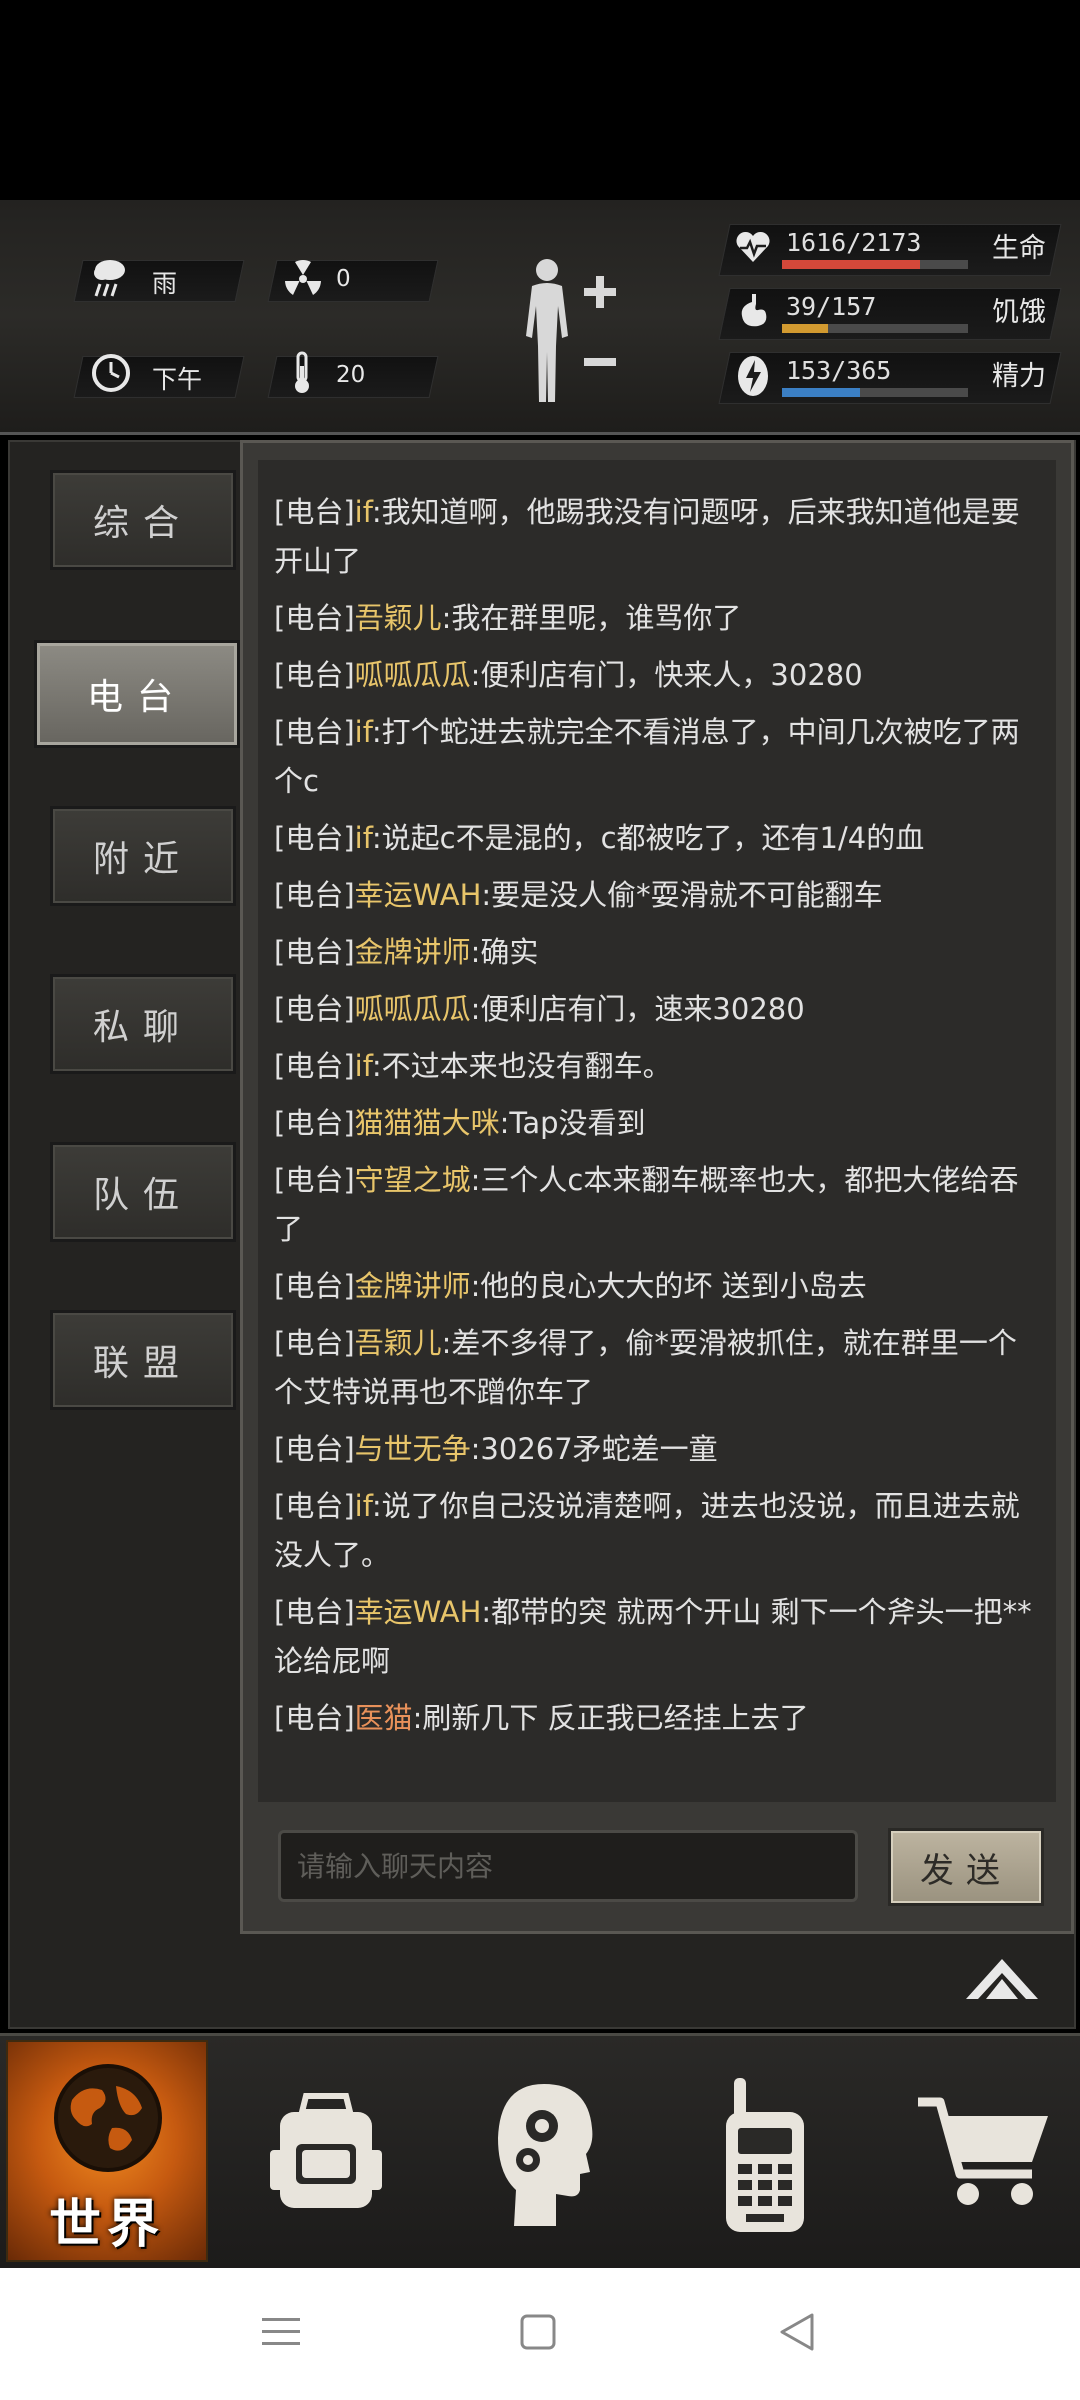 This screenshot has height=2400, width=1080. What do you see at coordinates (854, 242) in the screenshot?
I see `health-value: 1616/2173` at bounding box center [854, 242].